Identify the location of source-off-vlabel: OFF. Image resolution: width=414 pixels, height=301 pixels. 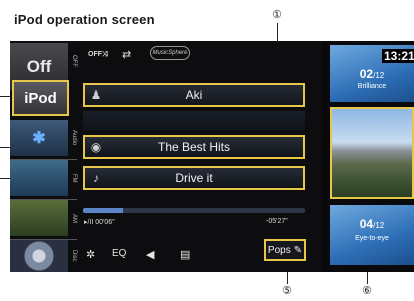
(74, 61).